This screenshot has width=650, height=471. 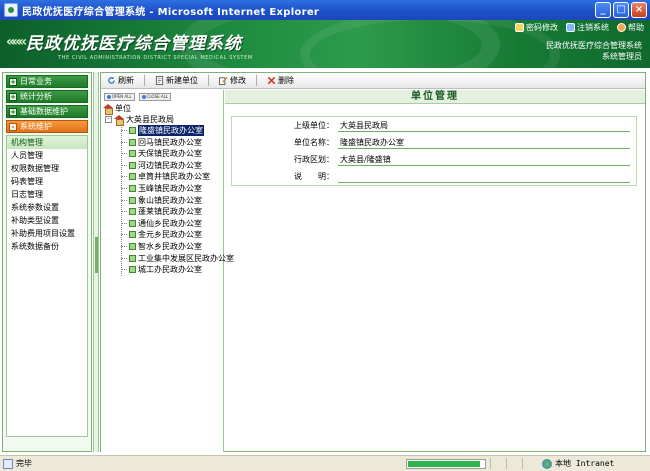 I want to click on page-icon, so click(x=8, y=463).